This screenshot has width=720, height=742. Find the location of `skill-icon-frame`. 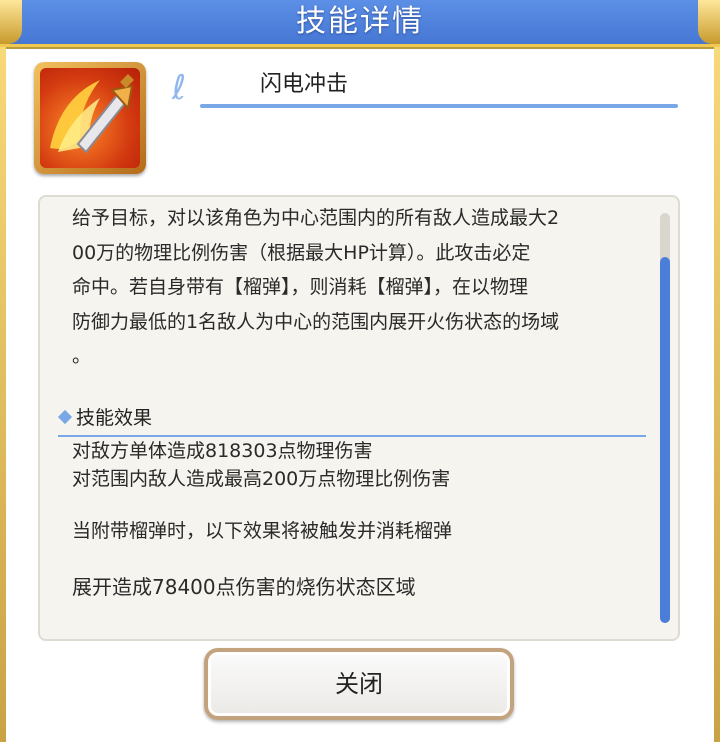

skill-icon-frame is located at coordinates (90, 118).